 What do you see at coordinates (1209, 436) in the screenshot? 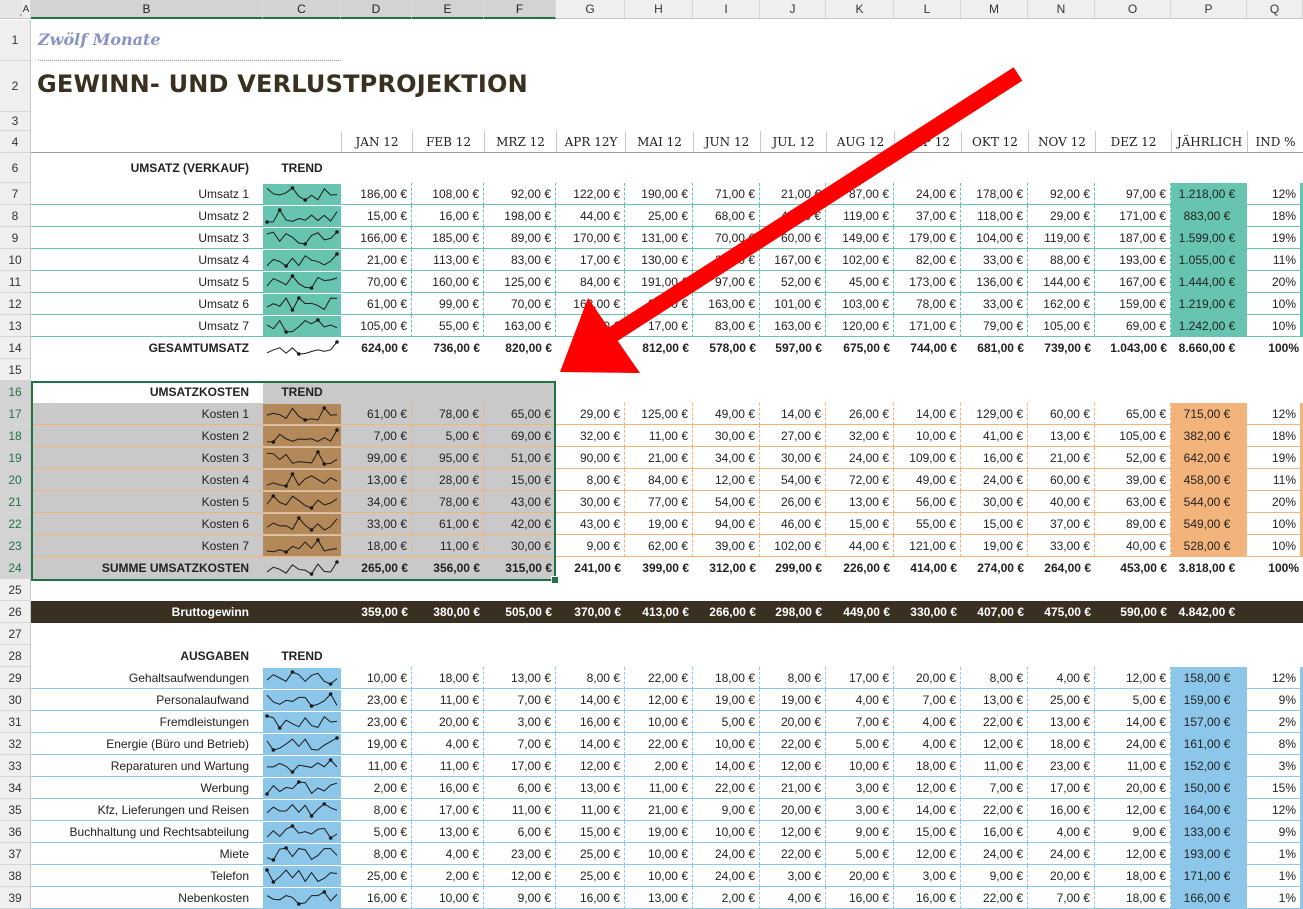
I see `annual-total: 382,00 €` at bounding box center [1209, 436].